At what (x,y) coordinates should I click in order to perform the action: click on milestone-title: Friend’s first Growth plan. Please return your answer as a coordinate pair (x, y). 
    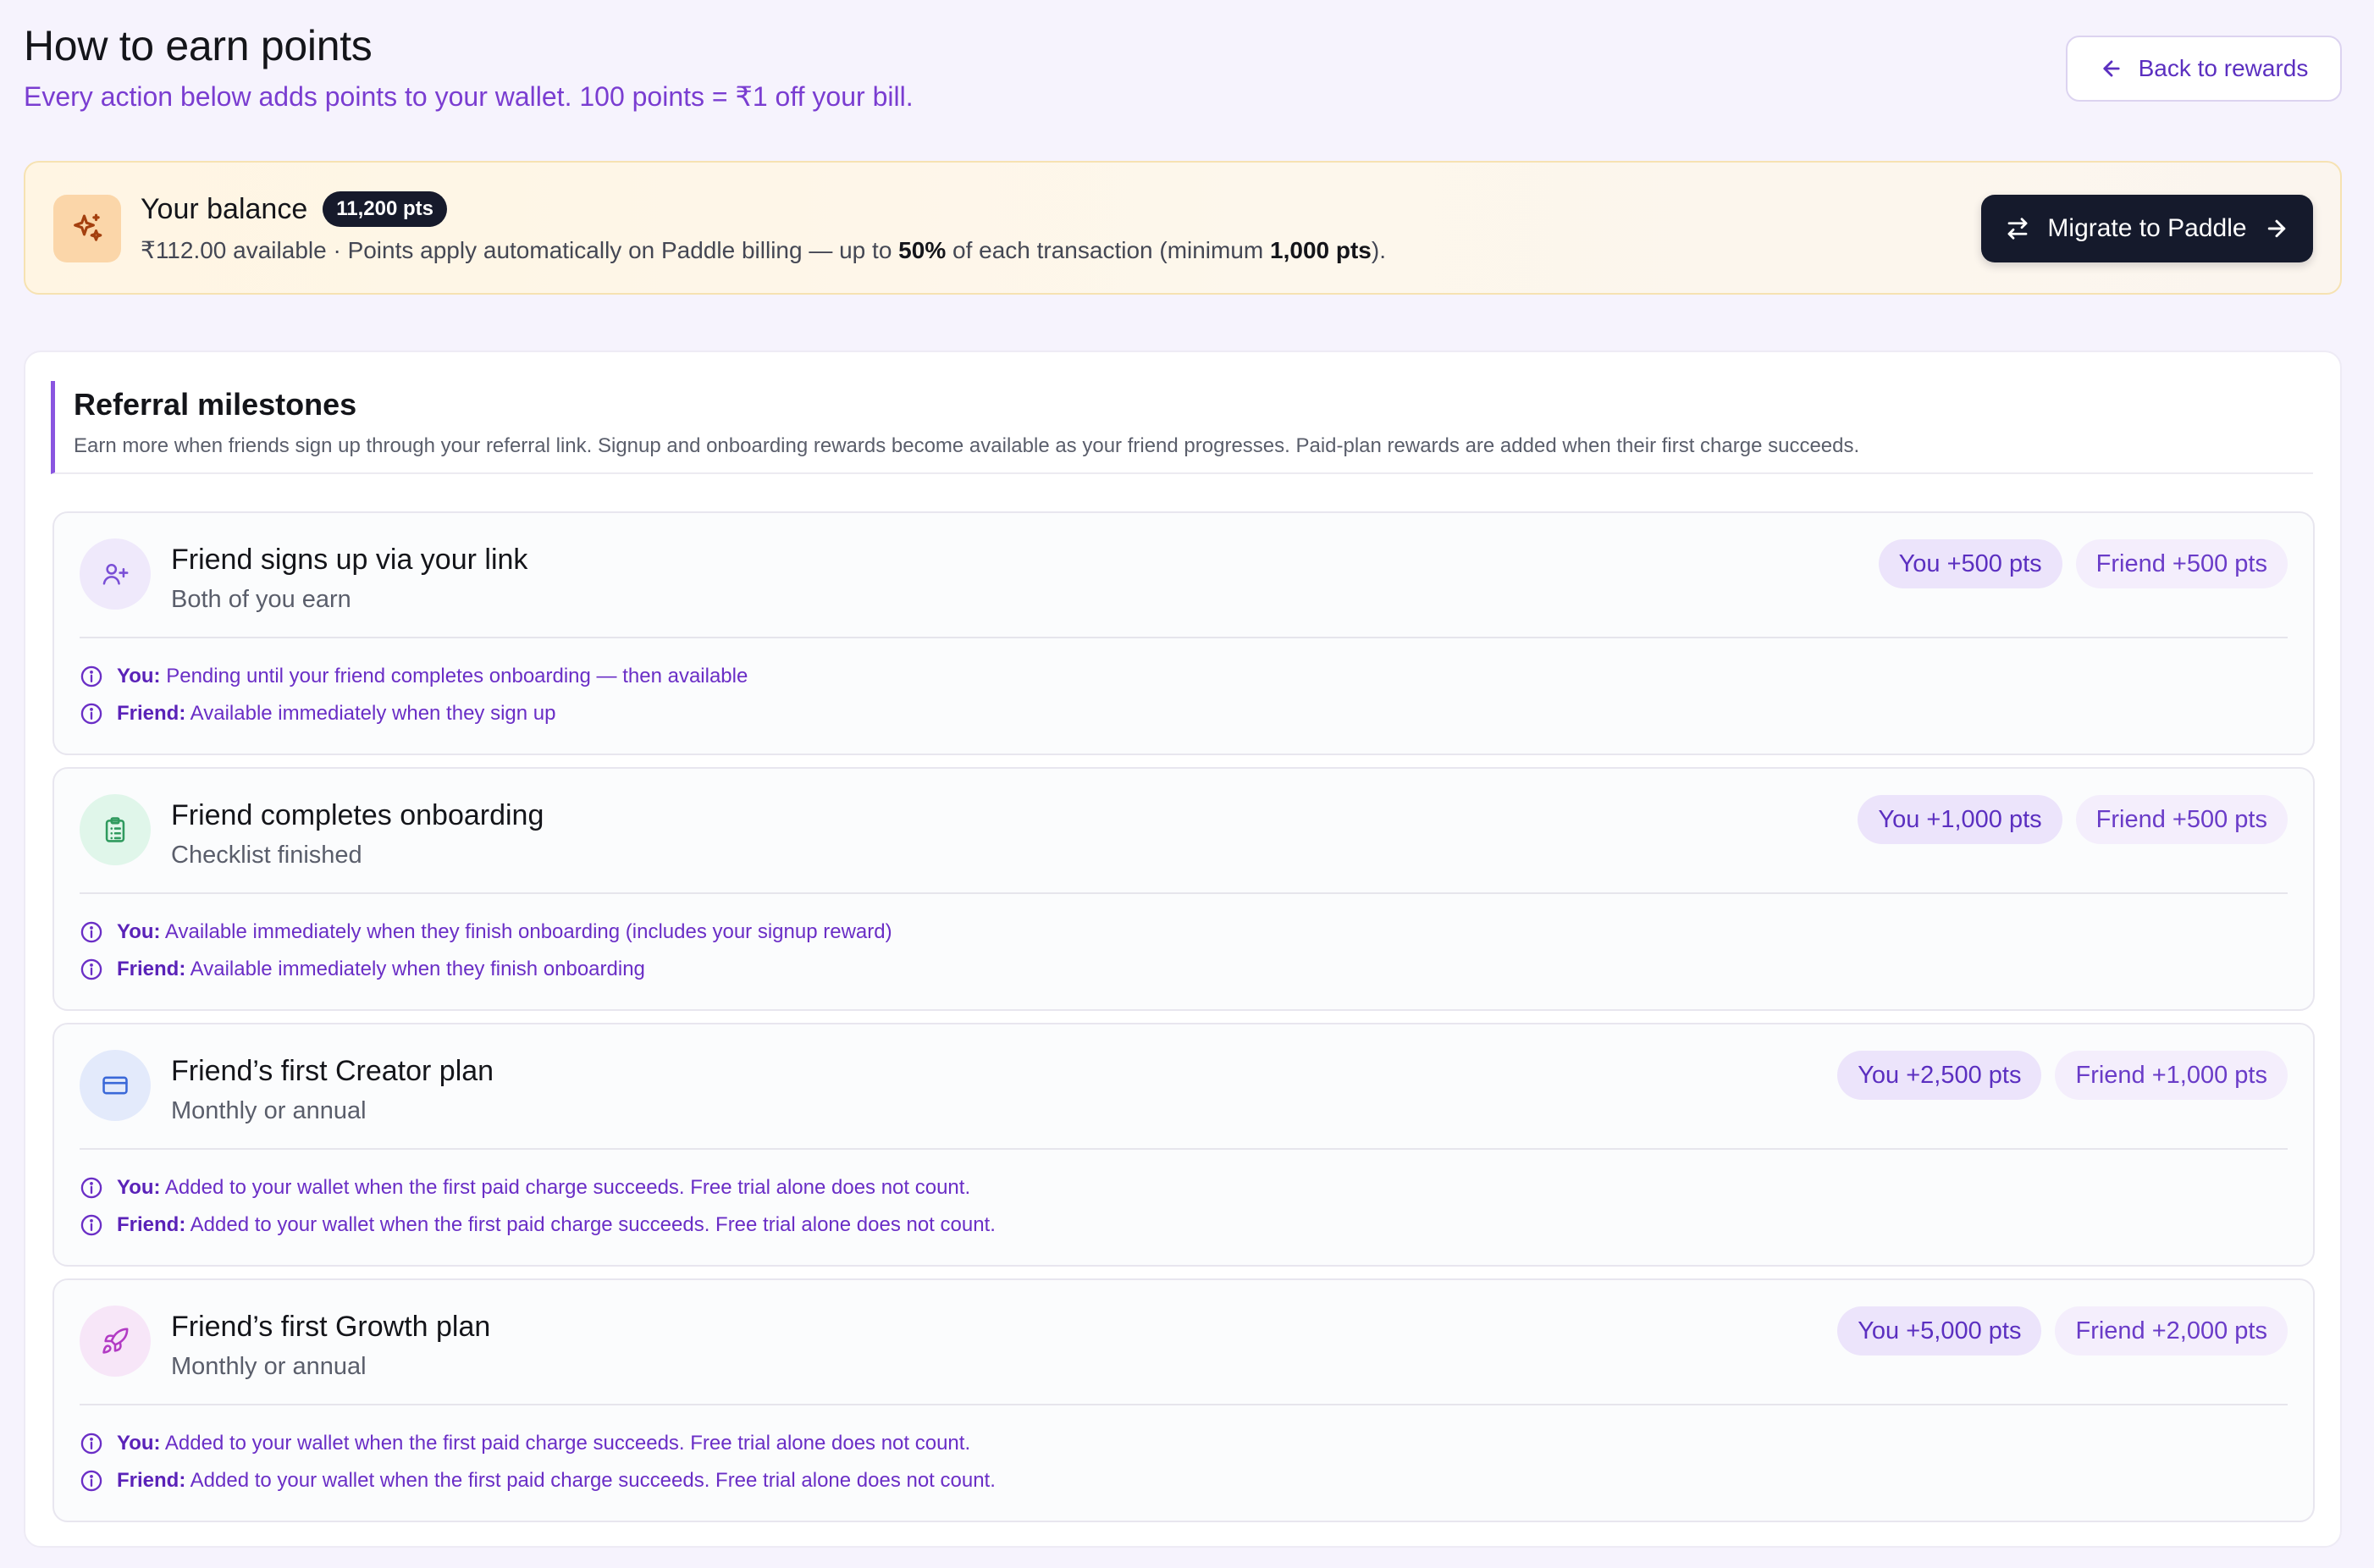
    Looking at the image, I should click on (331, 1327).